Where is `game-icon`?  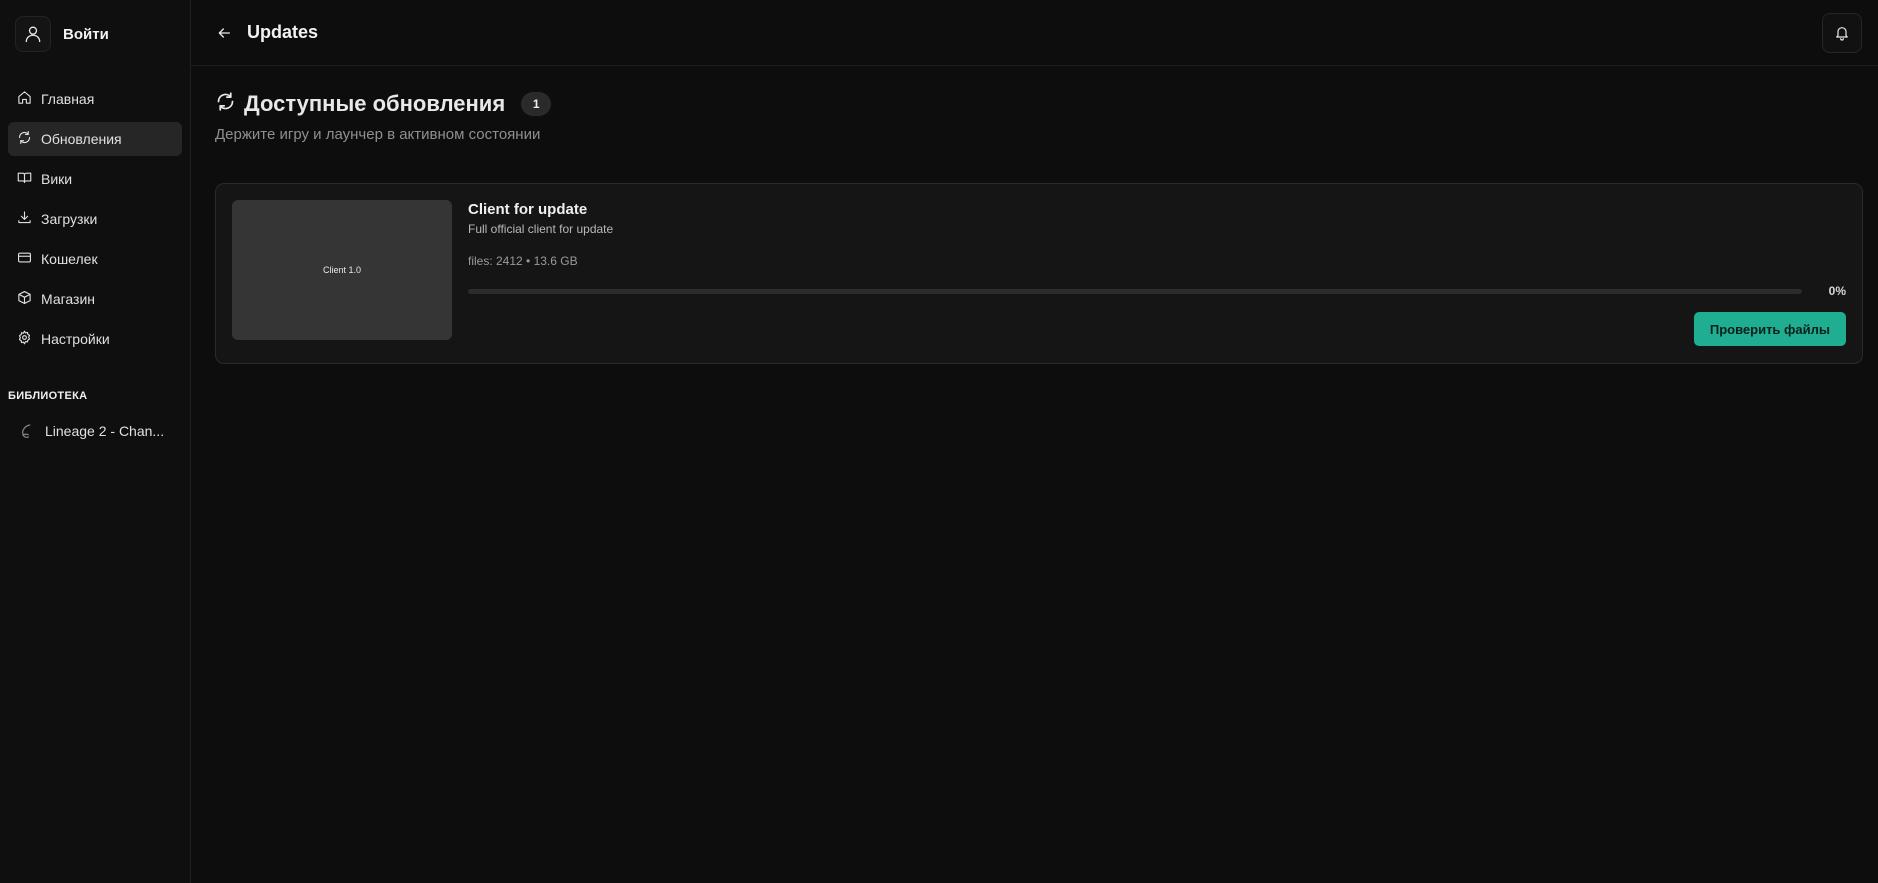
game-icon is located at coordinates (26, 431).